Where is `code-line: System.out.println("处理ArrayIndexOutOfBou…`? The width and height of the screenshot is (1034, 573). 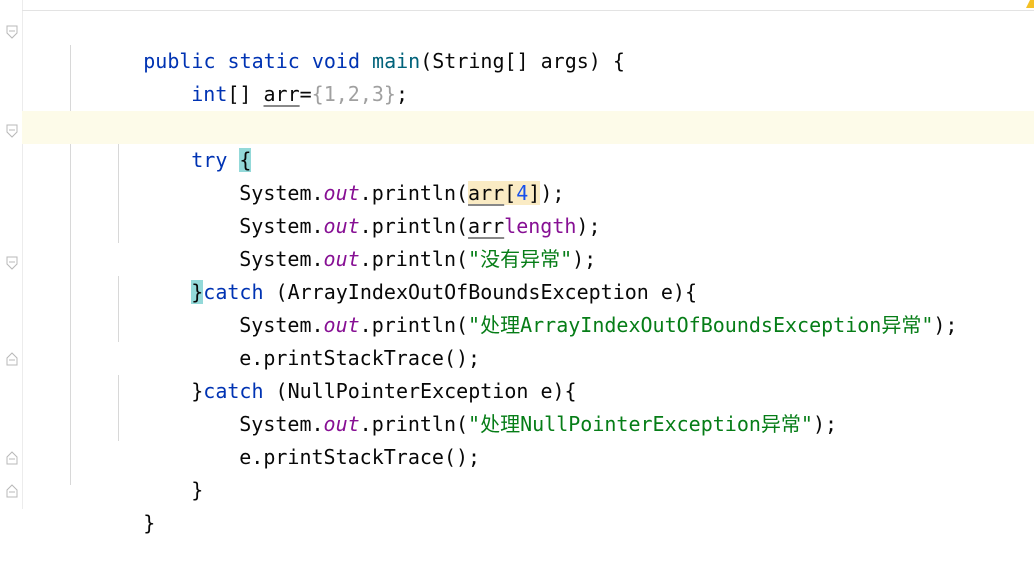 code-line: System.out.println("处理ArrayIndexOutOfBou… is located at coordinates (528, 306).